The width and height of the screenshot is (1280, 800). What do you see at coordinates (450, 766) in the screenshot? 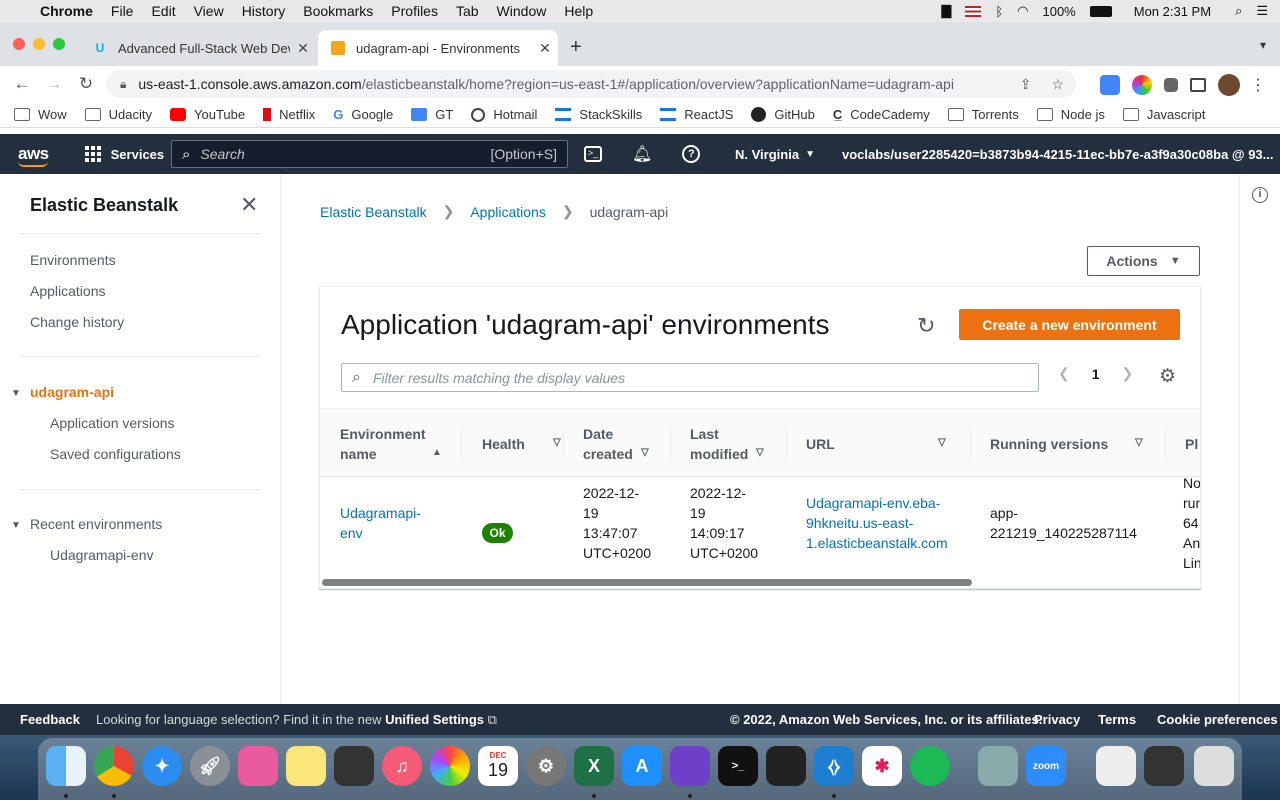
I see `photos-icon` at bounding box center [450, 766].